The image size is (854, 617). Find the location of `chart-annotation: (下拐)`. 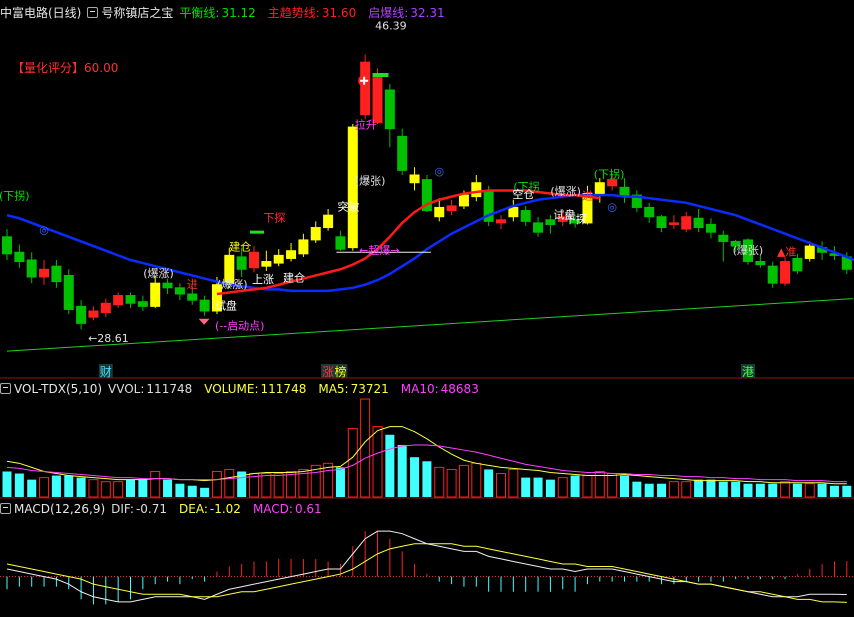

chart-annotation: (下拐) is located at coordinates (609, 174).